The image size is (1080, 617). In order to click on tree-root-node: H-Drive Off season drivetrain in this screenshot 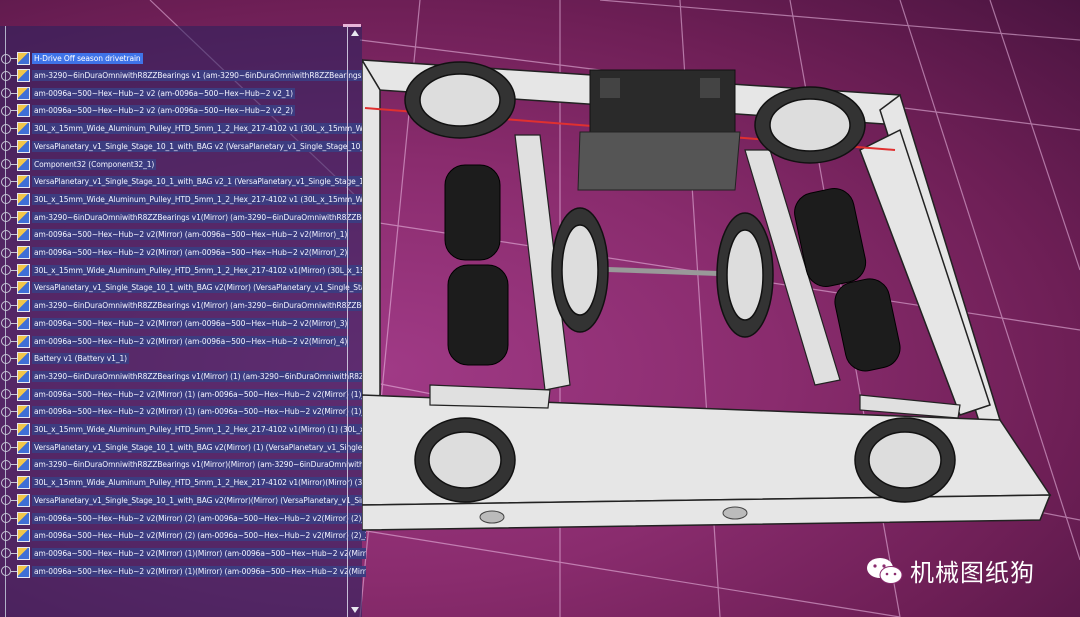, I will do `click(71, 58)`.